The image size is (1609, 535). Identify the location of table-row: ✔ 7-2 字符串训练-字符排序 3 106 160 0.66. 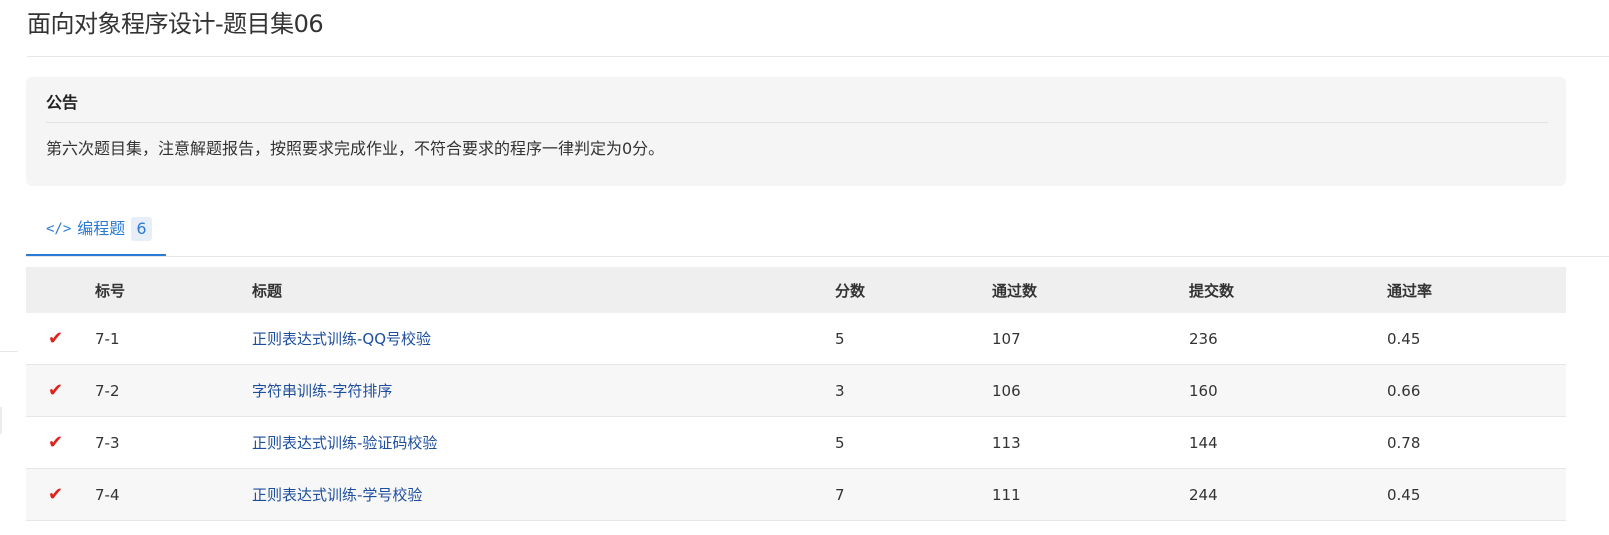
(796, 391).